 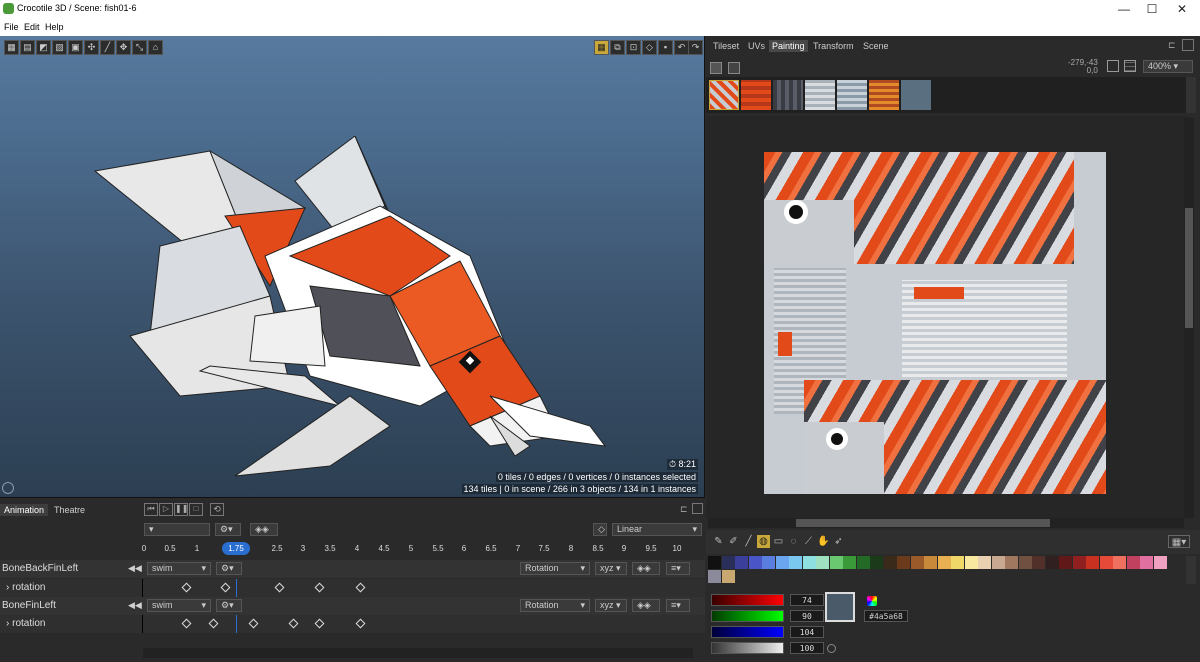 What do you see at coordinates (876, 46) in the screenshot?
I see `tab-scene: Scene` at bounding box center [876, 46].